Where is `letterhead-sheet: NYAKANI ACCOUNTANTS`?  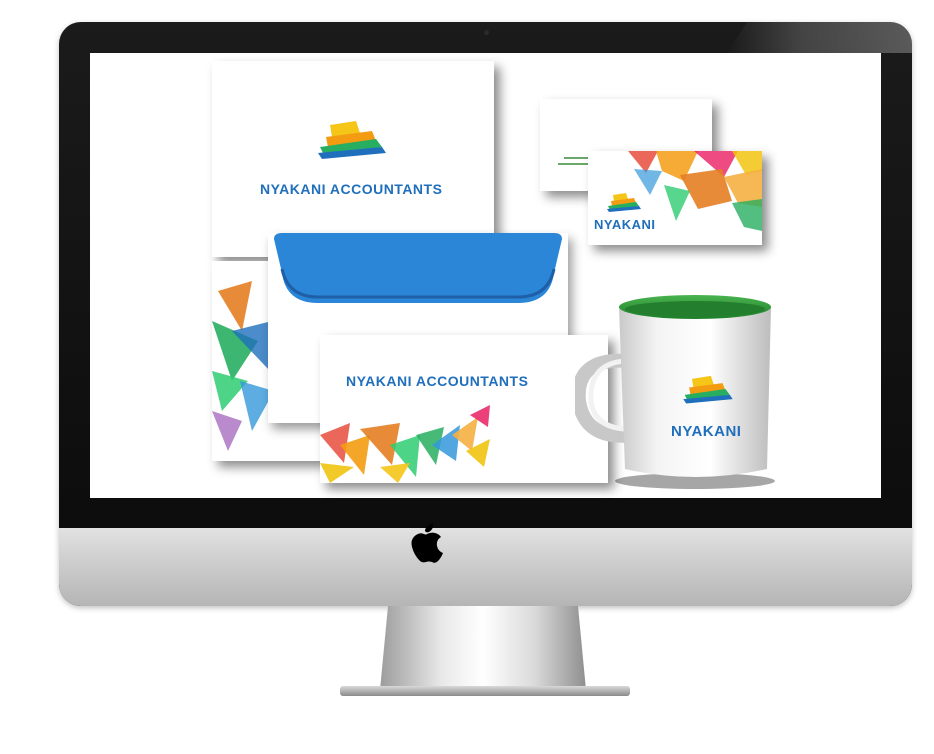
letterhead-sheet: NYAKANI ACCOUNTANTS is located at coordinates (353, 159).